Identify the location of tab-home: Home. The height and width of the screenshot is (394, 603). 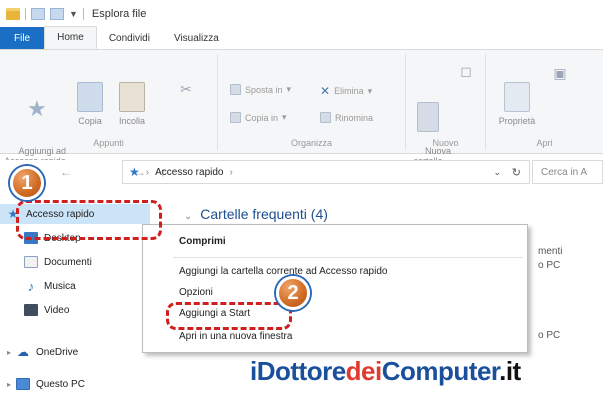
(70, 37).